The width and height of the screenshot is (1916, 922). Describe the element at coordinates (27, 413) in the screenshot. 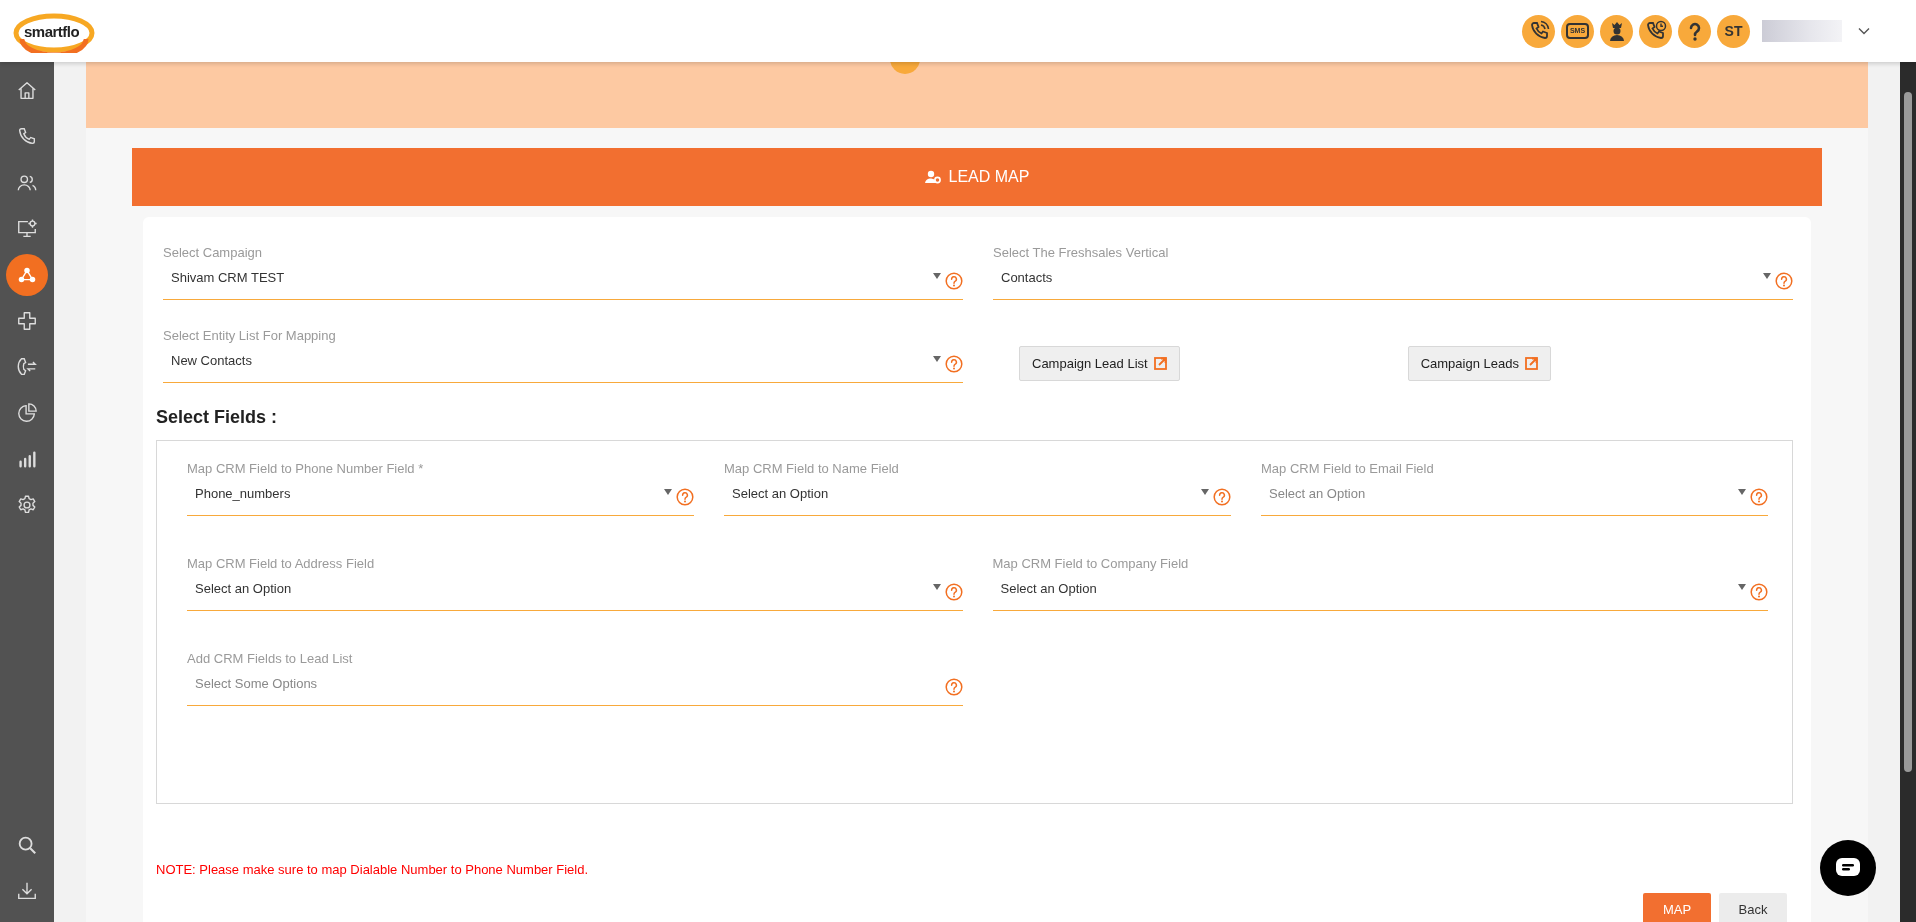

I see `pie-chart-icon` at that location.